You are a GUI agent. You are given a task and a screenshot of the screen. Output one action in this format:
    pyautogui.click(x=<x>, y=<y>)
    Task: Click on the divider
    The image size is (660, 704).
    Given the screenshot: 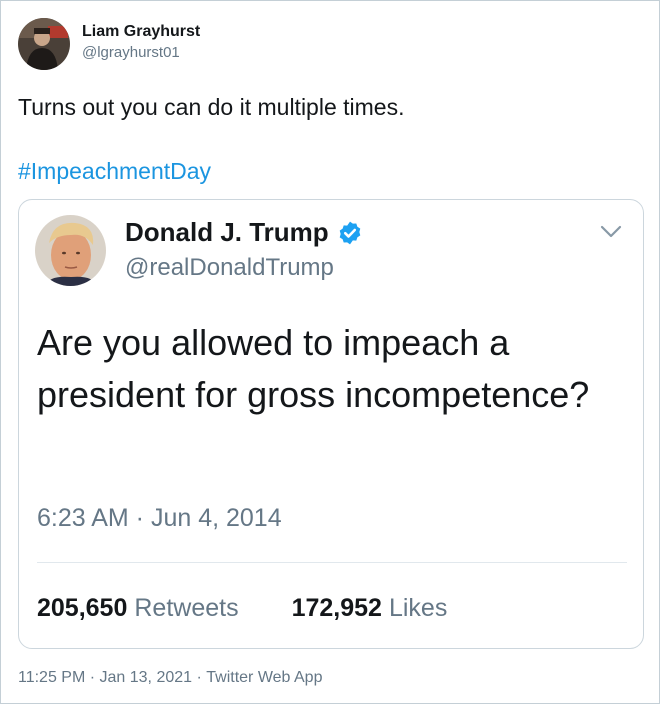 What is the action you would take?
    pyautogui.click(x=332, y=562)
    